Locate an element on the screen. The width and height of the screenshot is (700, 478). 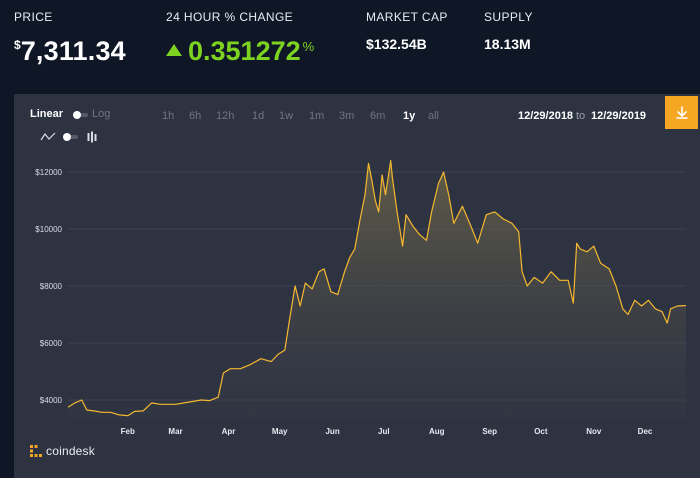
price-label: PRICE is located at coordinates (33, 17).